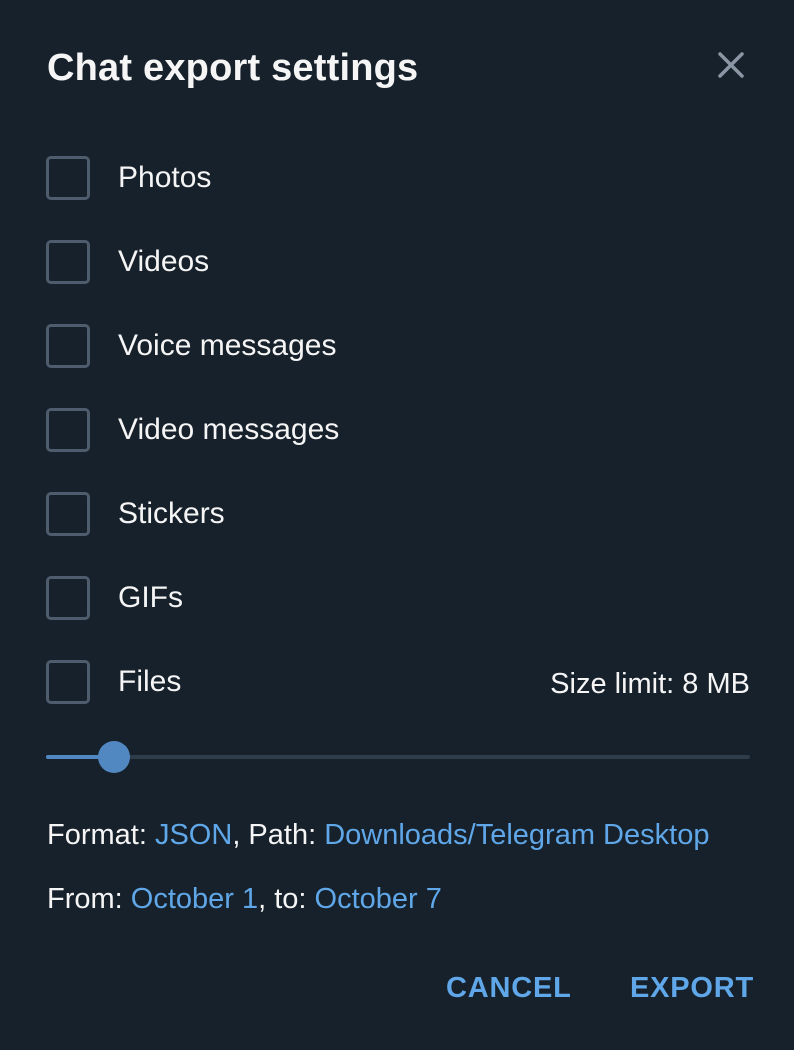 The image size is (794, 1050). Describe the element at coordinates (164, 261) in the screenshot. I see `option-label: Videos` at that location.